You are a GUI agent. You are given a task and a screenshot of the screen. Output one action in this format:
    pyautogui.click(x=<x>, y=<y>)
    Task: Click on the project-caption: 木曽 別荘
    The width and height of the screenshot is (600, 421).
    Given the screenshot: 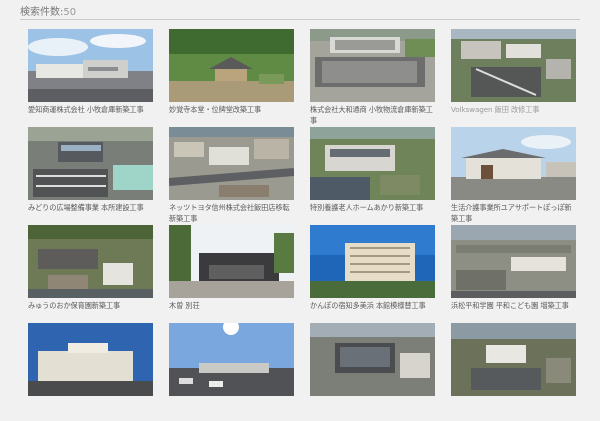 What is the action you would take?
    pyautogui.click(x=231, y=311)
    